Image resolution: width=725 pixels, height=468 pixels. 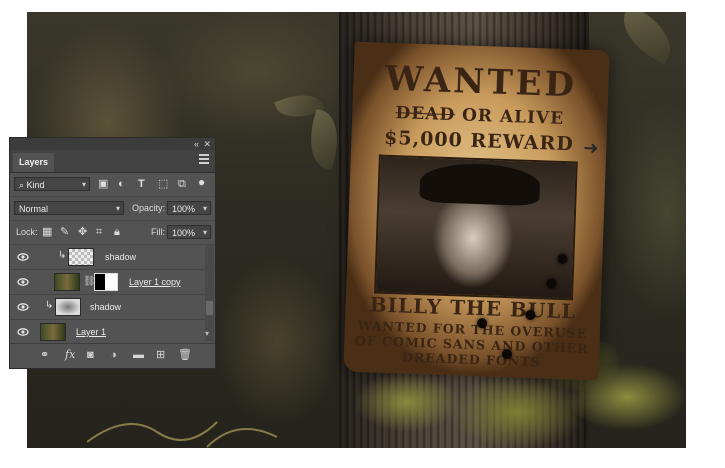 I want to click on layers-scrollbar: ▾, so click(x=209, y=293).